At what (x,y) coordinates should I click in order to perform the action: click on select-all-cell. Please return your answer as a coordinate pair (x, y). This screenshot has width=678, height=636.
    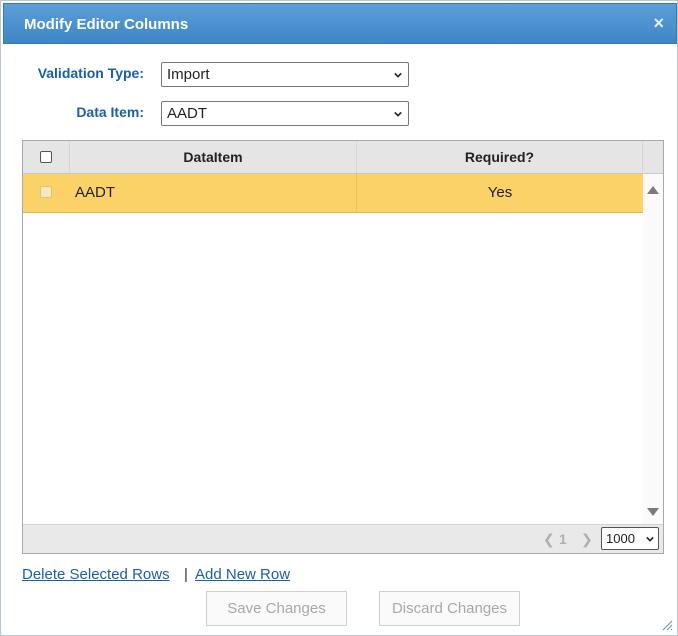
    Looking at the image, I should click on (46, 157).